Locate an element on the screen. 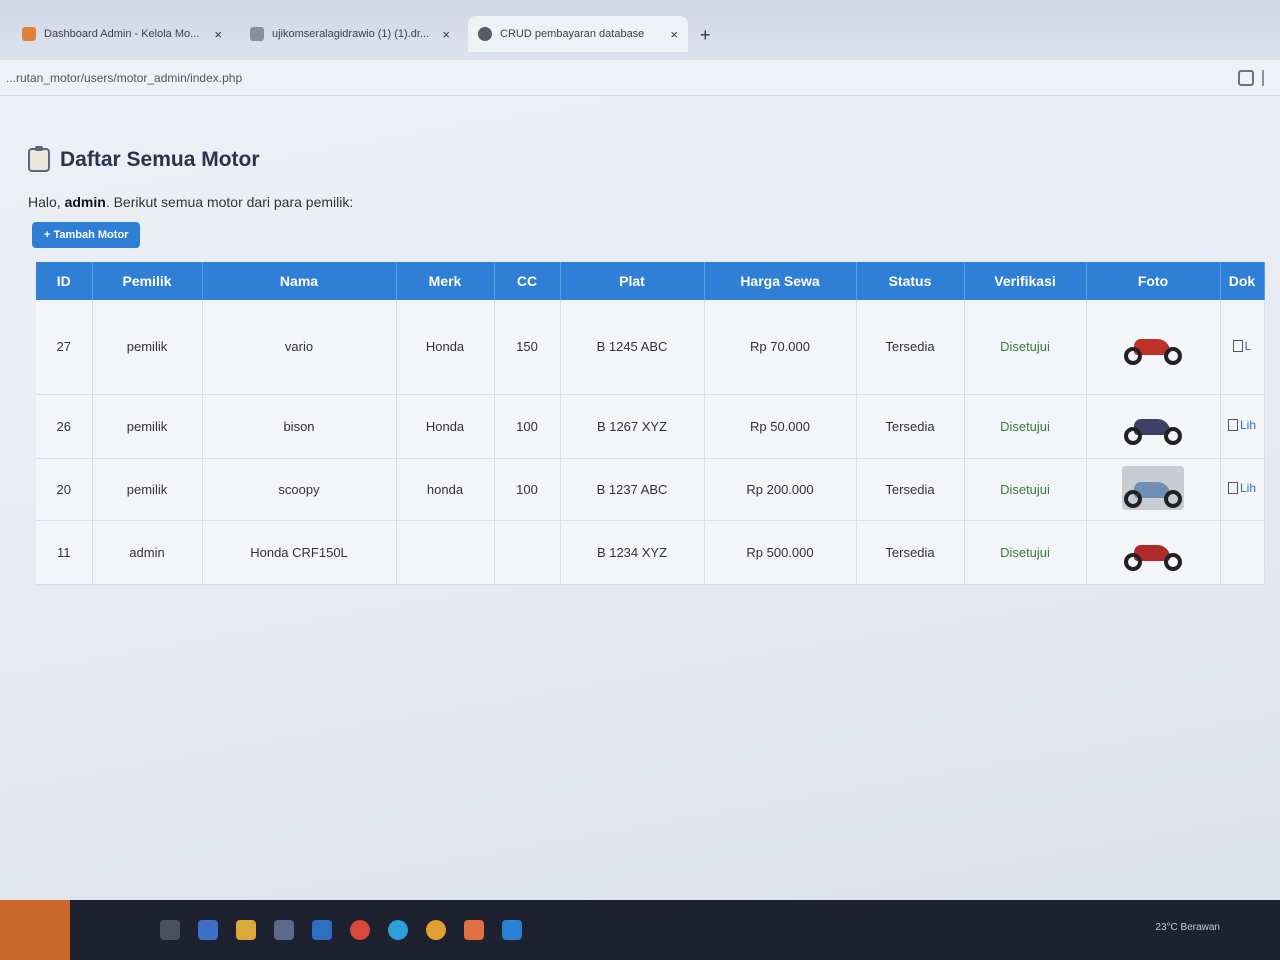 The image size is (1280, 960). col-header-cc: CC is located at coordinates (527, 281).